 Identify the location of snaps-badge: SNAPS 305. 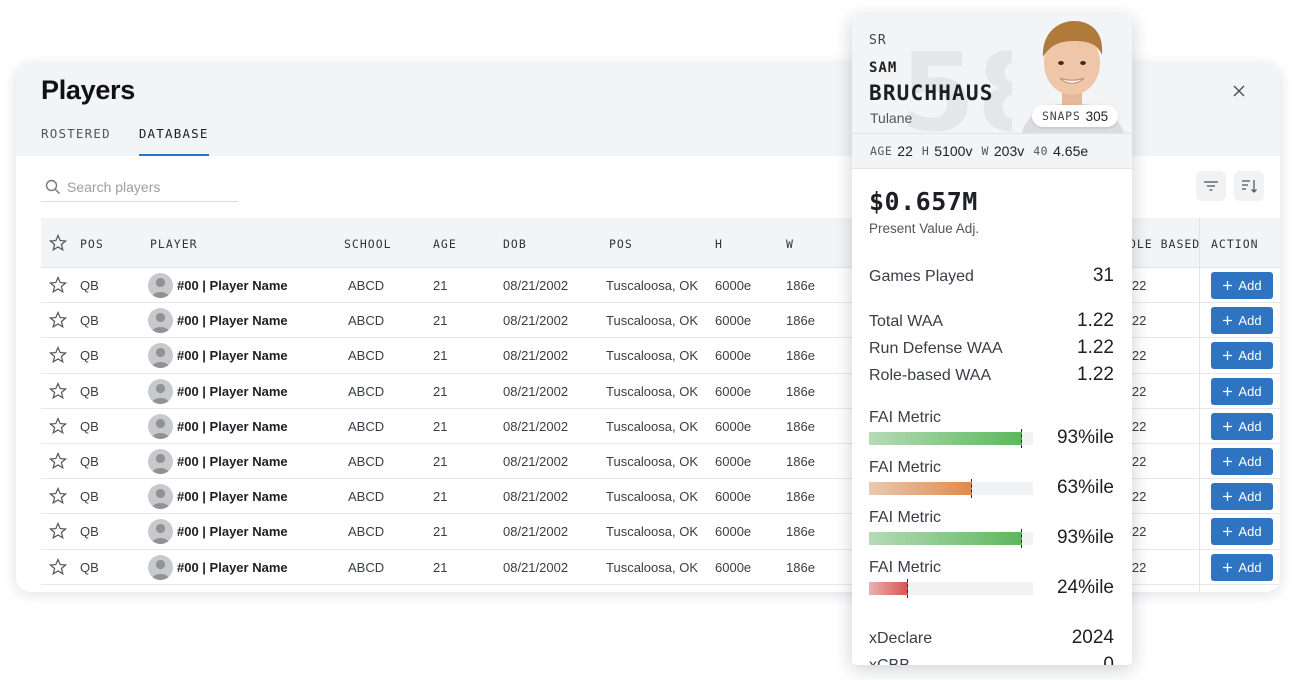
(1075, 116).